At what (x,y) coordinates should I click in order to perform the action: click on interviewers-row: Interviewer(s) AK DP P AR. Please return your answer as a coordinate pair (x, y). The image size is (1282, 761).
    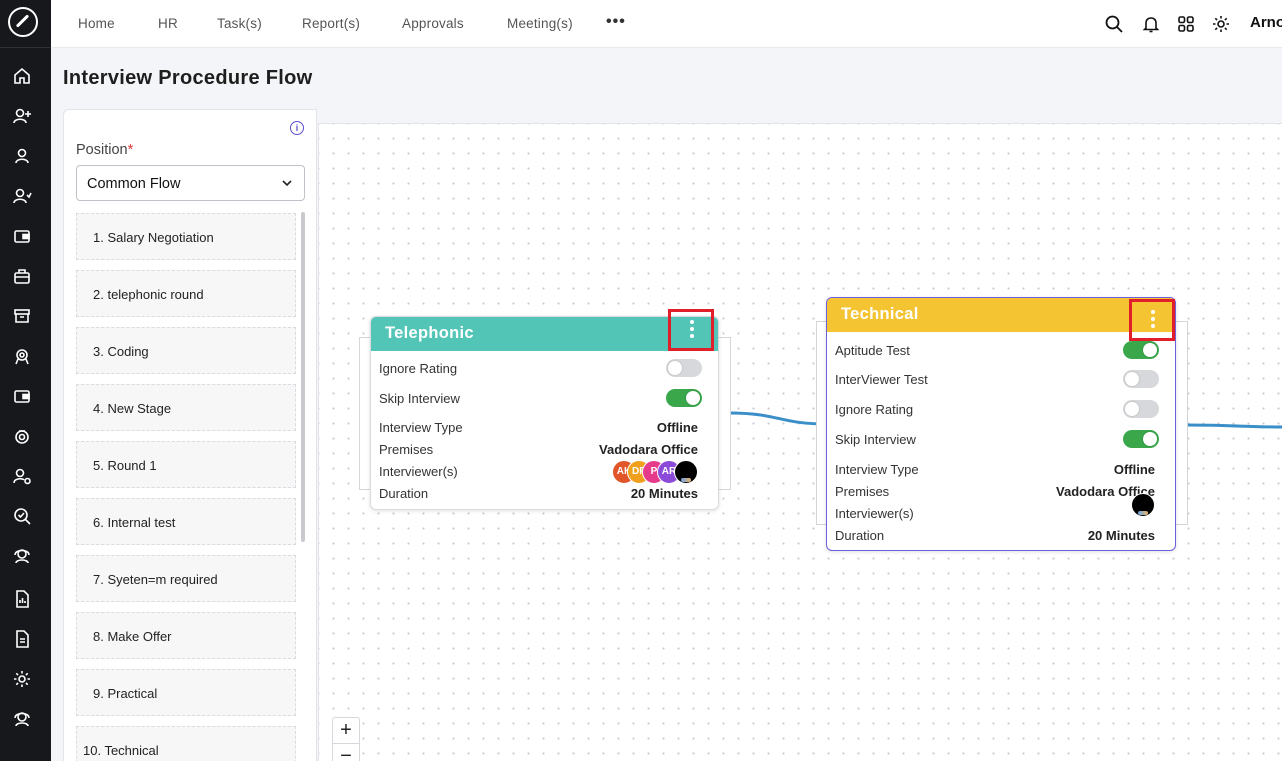
    Looking at the image, I should click on (544, 472).